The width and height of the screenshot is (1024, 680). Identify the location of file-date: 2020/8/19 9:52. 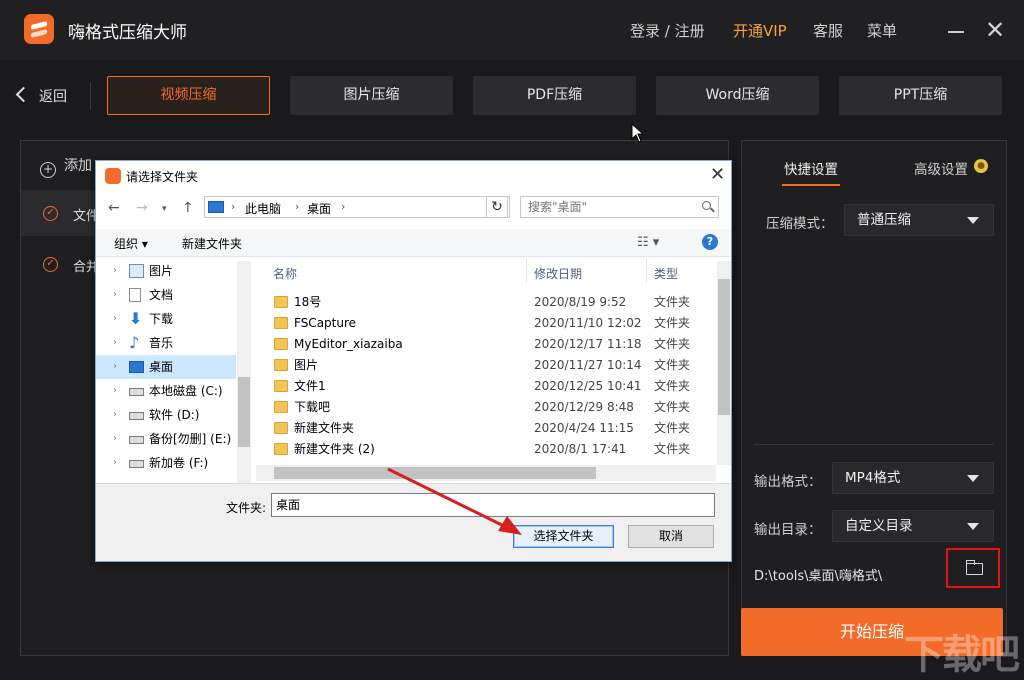
(580, 302).